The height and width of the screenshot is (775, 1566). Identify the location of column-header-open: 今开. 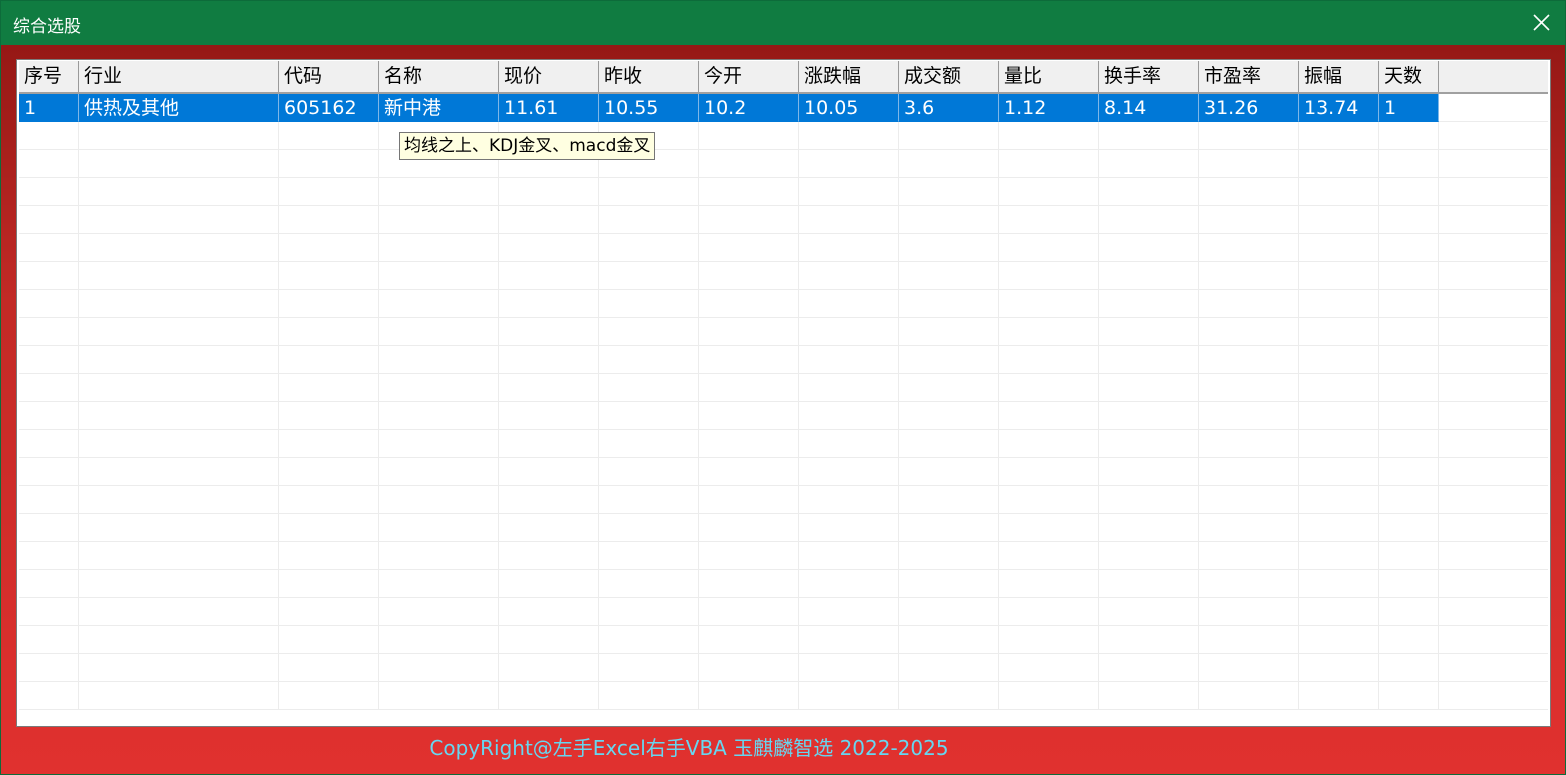
(749, 76).